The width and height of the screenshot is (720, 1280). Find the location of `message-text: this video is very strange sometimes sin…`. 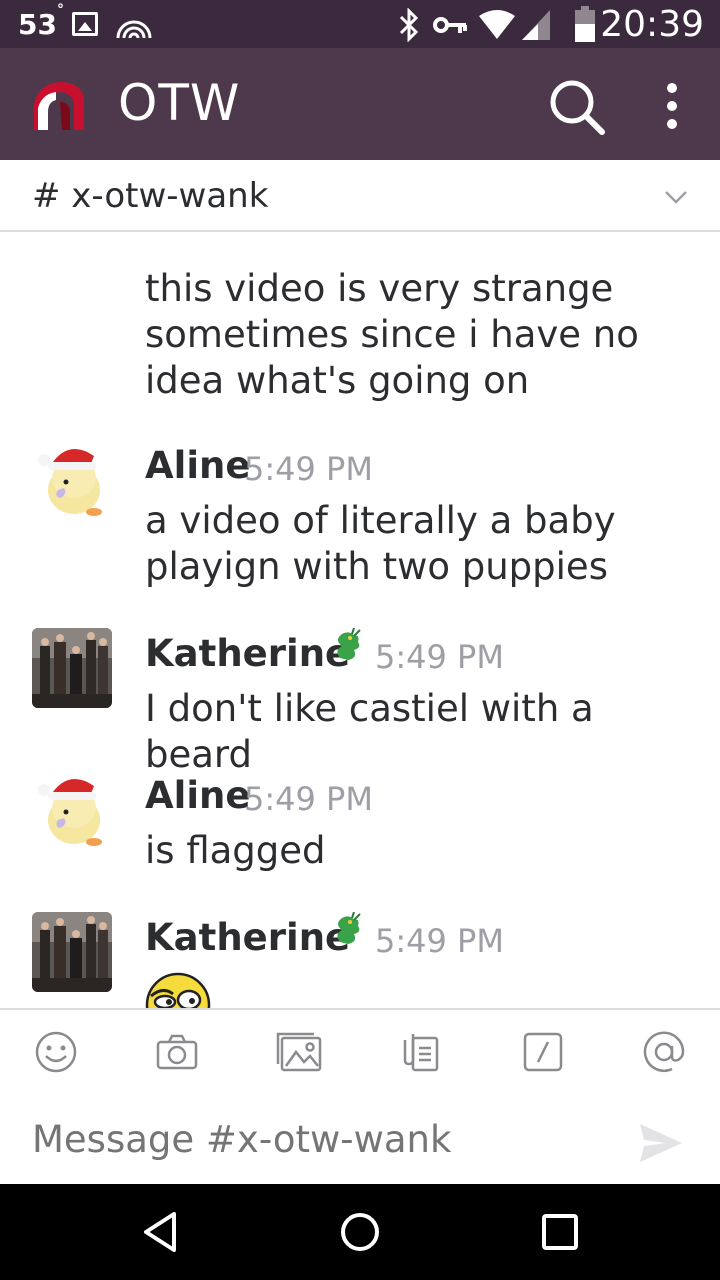

message-text: this video is very strange sometimes sin… is located at coordinates (392, 334).